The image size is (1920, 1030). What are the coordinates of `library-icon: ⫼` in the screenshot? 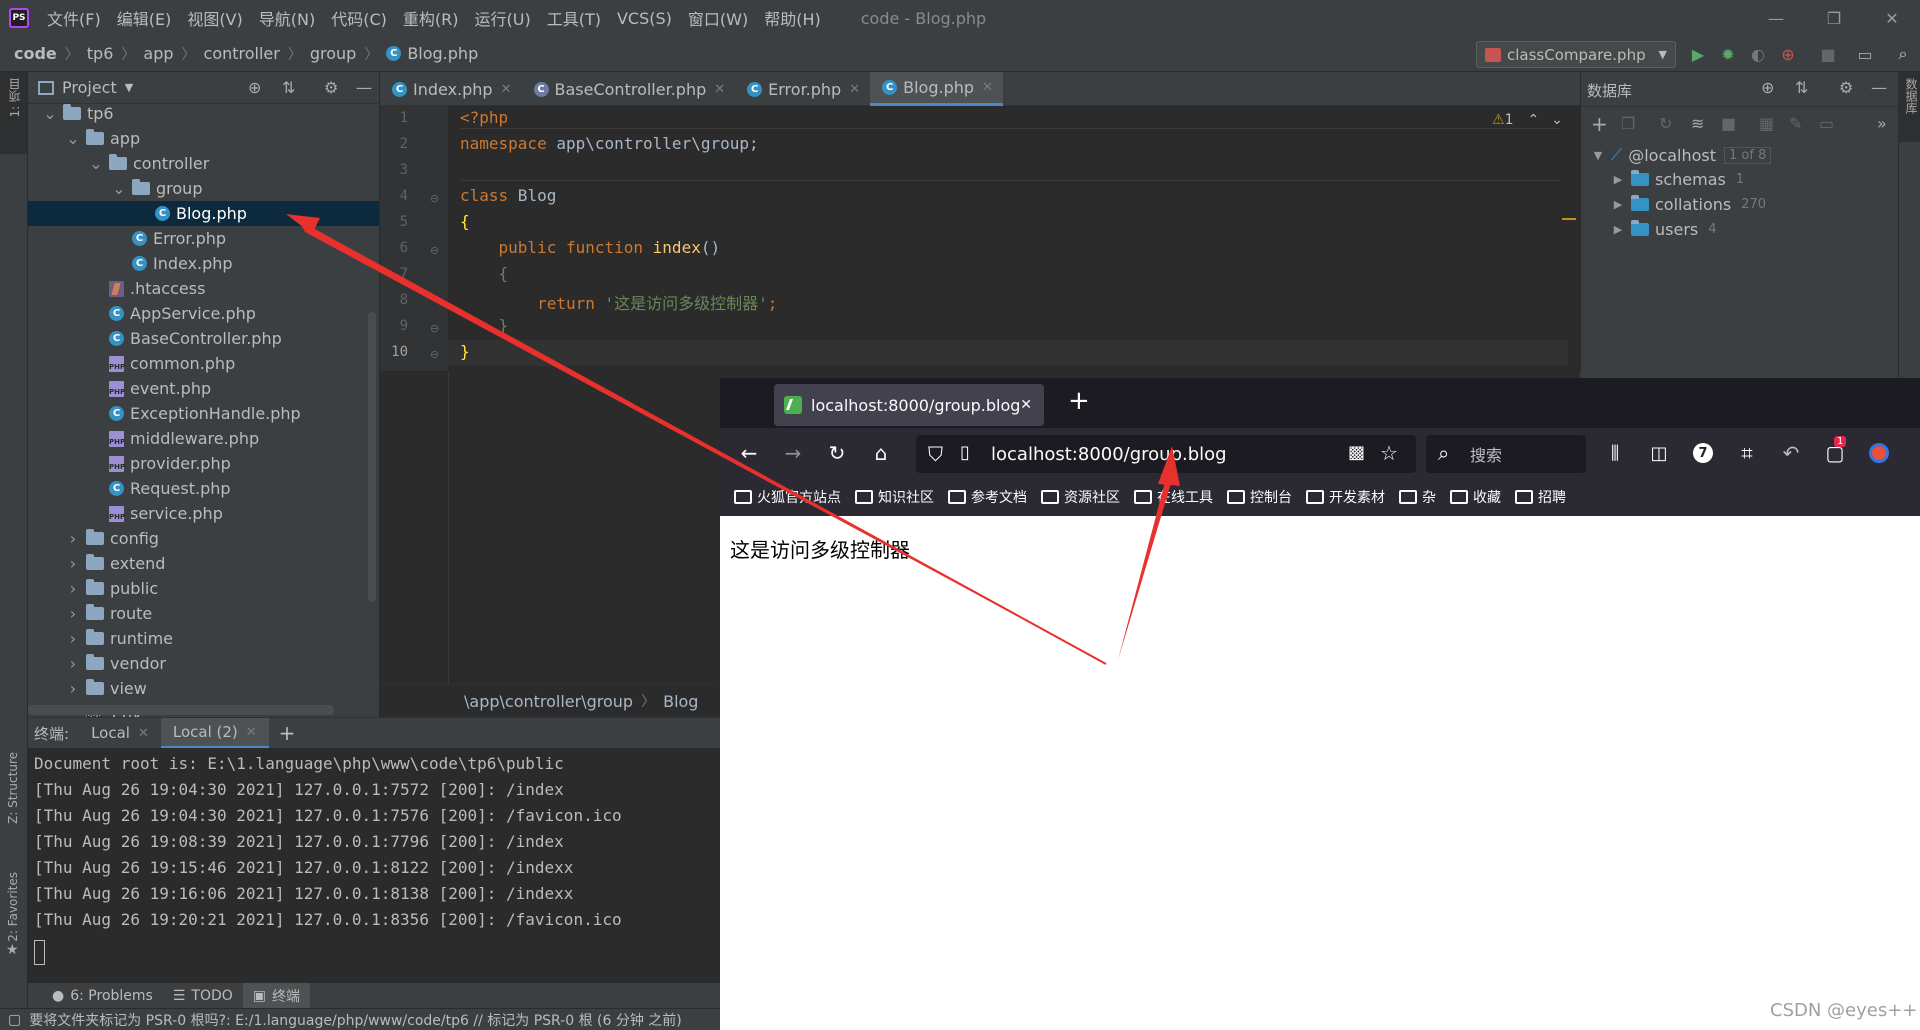 It's located at (1615, 453).